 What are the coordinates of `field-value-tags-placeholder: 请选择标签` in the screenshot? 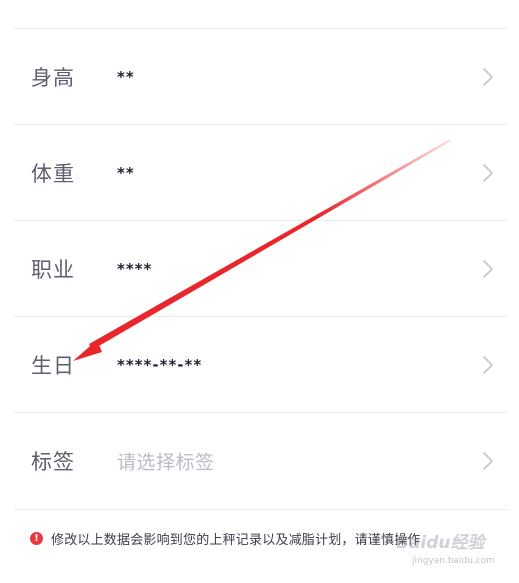 It's located at (166, 462).